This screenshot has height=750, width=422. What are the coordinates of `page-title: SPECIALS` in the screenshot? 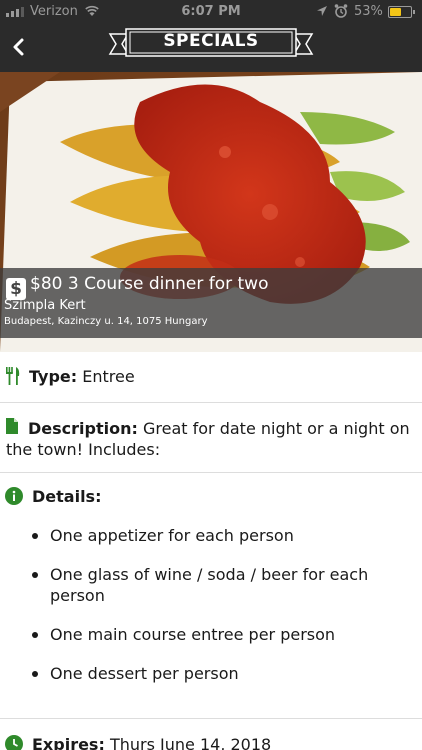 It's located at (211, 41).